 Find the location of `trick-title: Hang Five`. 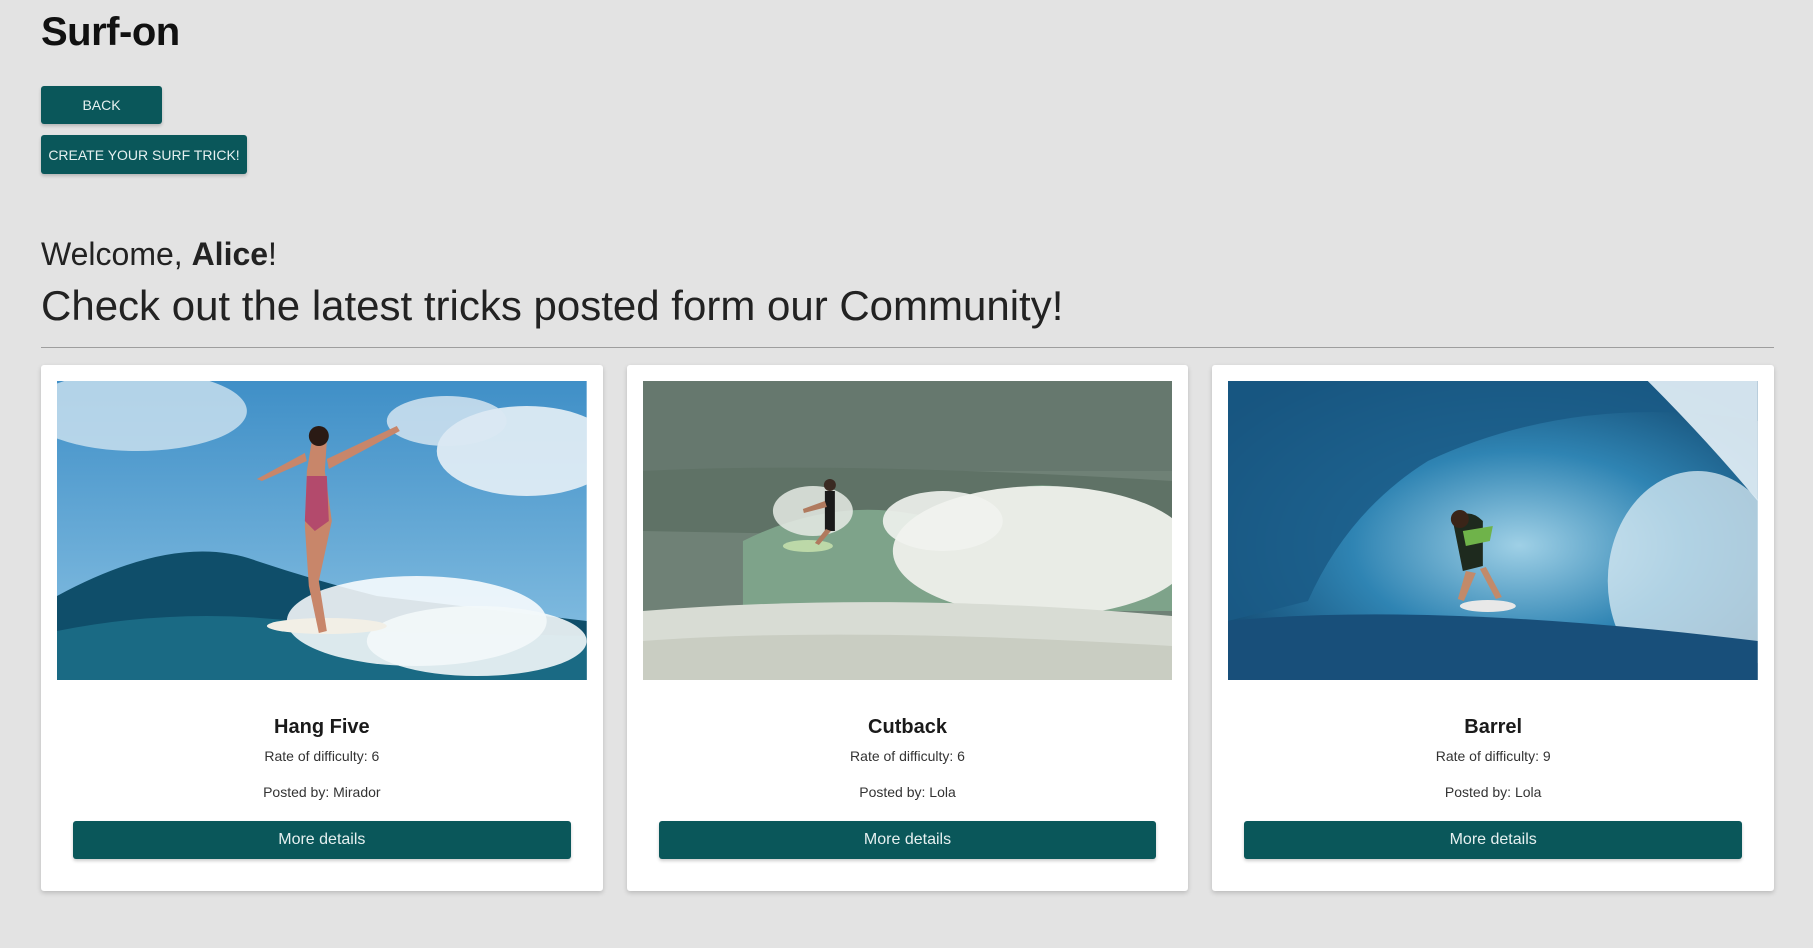

trick-title: Hang Five is located at coordinates (322, 727).